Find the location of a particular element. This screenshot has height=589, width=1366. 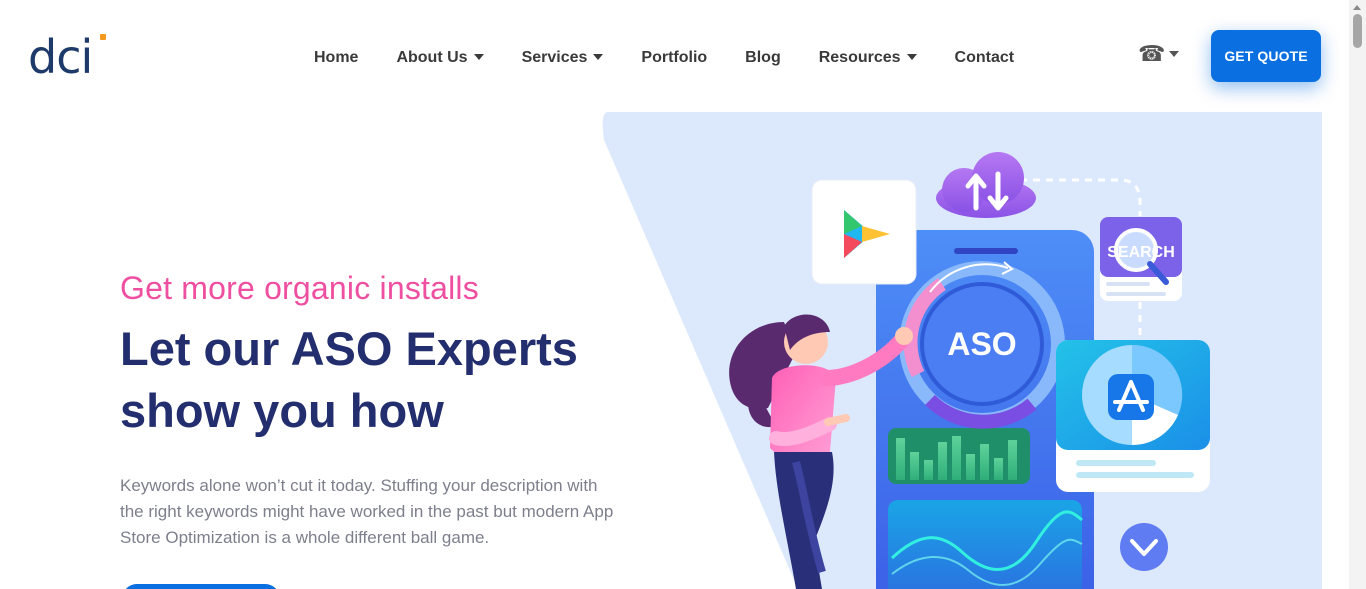

dci-logo: dci is located at coordinates (67, 57).